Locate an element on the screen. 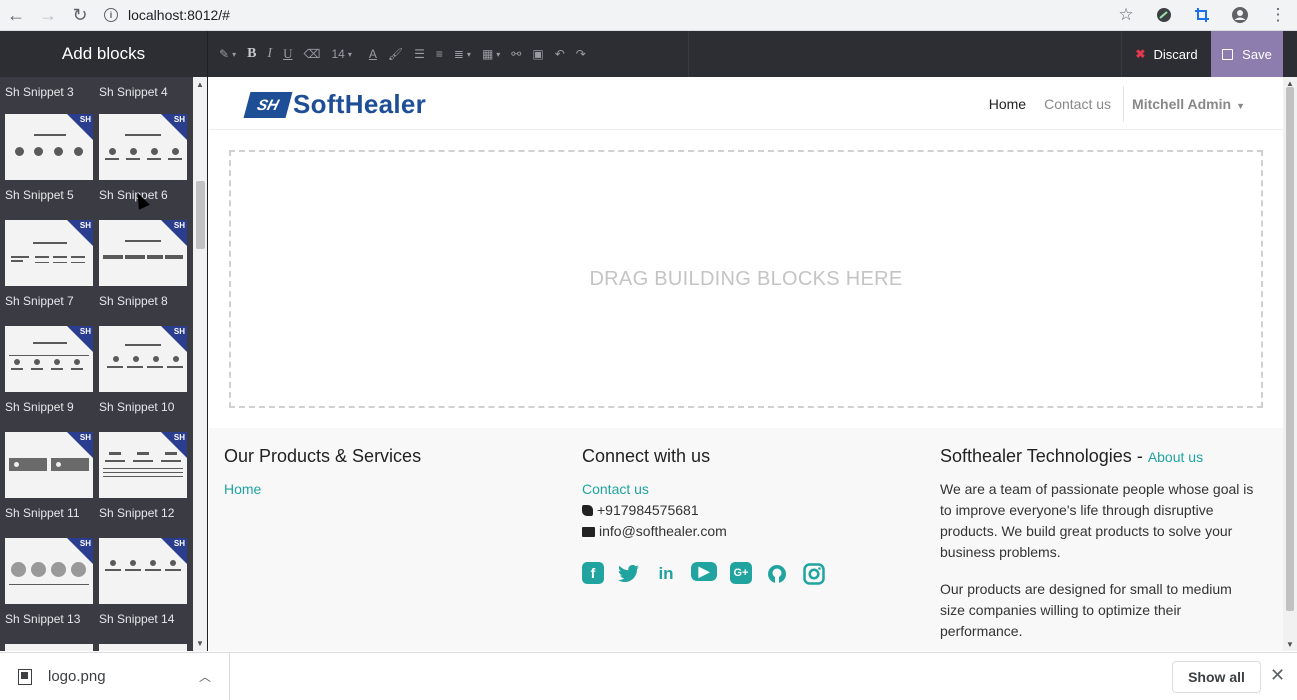  eraser-icon: ⌫ is located at coordinates (311, 54).